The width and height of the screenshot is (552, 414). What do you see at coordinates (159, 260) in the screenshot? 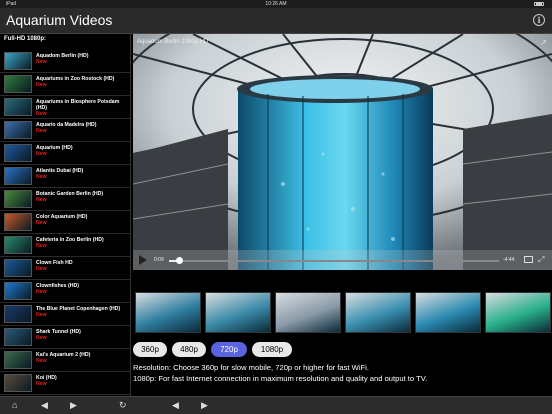
I see `current-time: 0:09` at bounding box center [159, 260].